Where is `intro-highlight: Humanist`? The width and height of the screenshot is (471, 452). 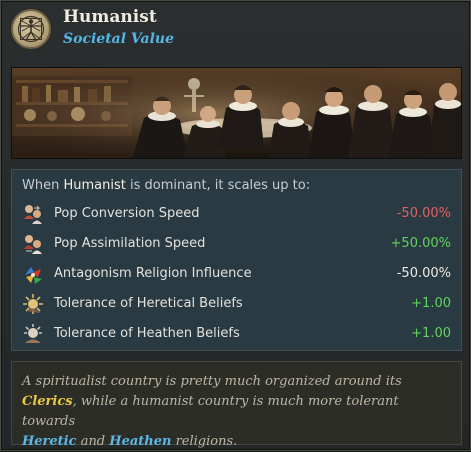
intro-highlight: Humanist is located at coordinates (94, 185).